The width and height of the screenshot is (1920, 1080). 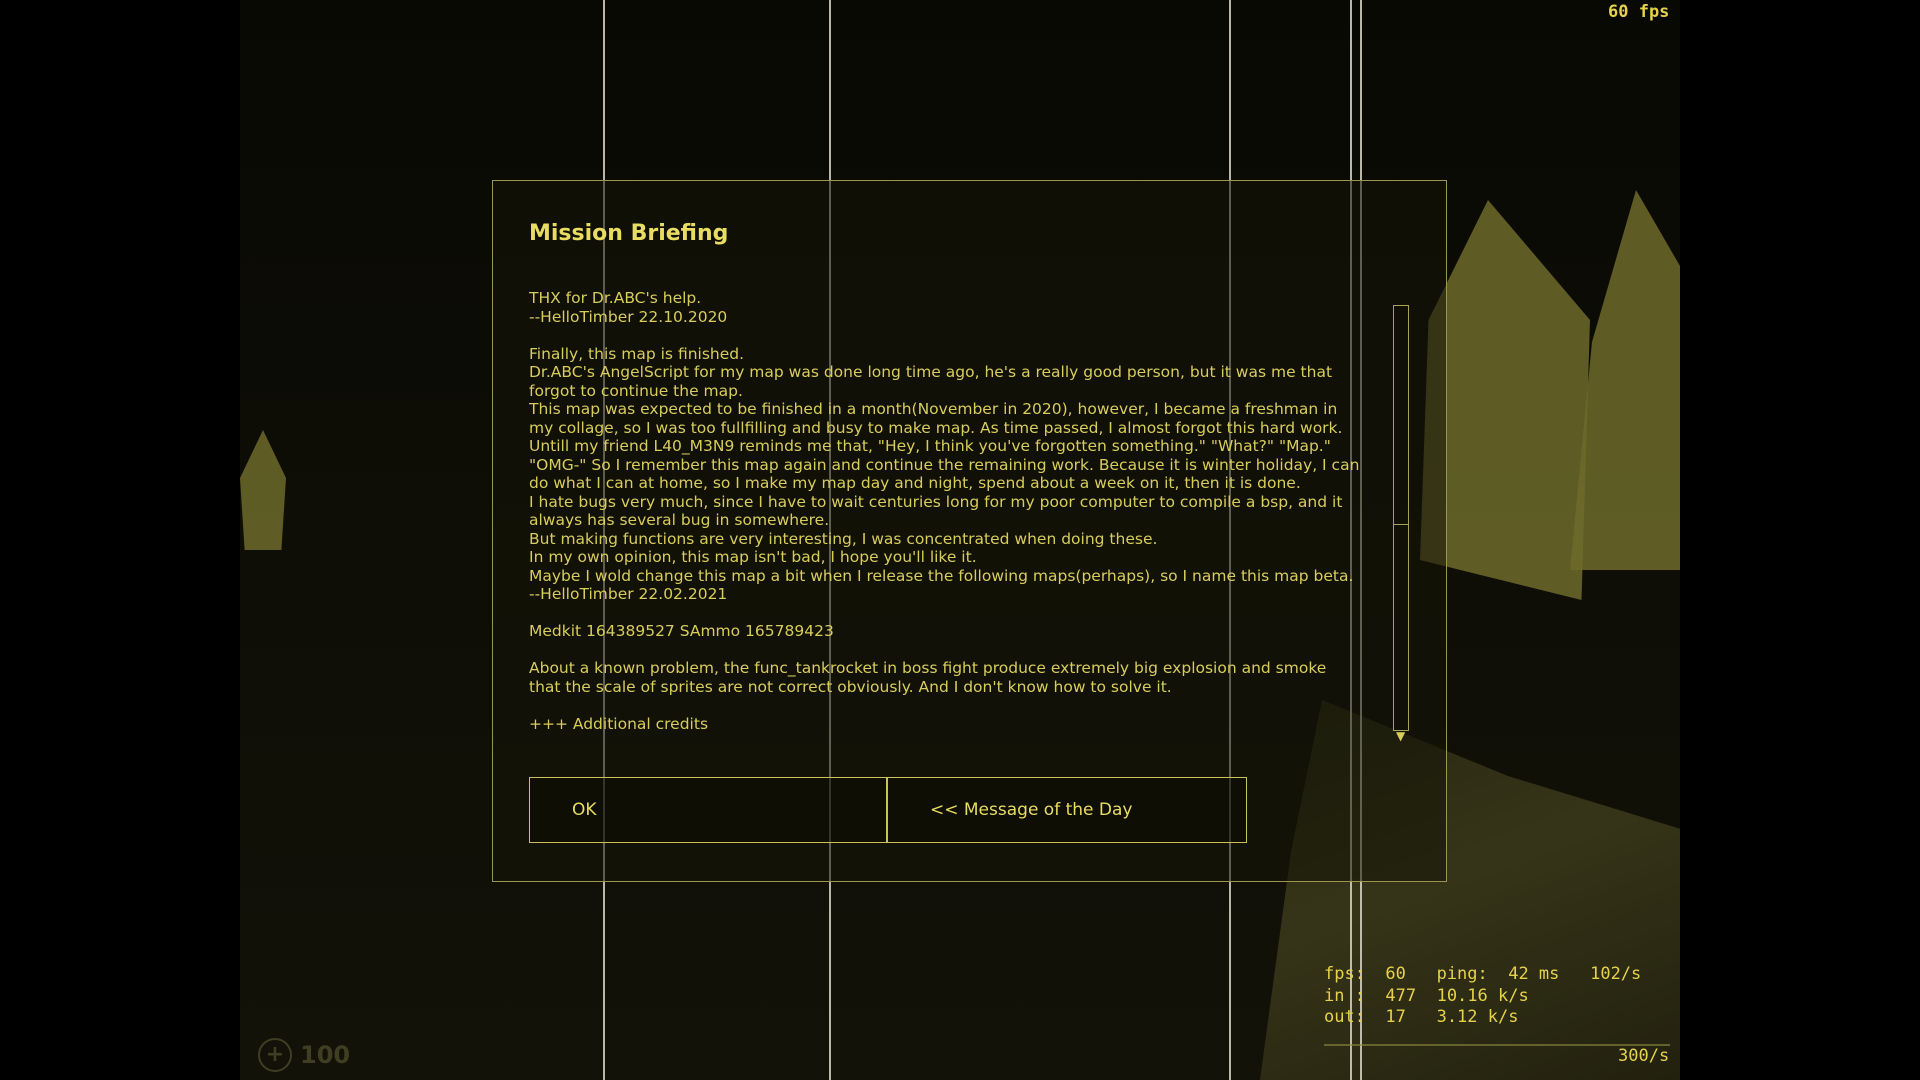 I want to click on right-letterbox, so click(x=1800, y=540).